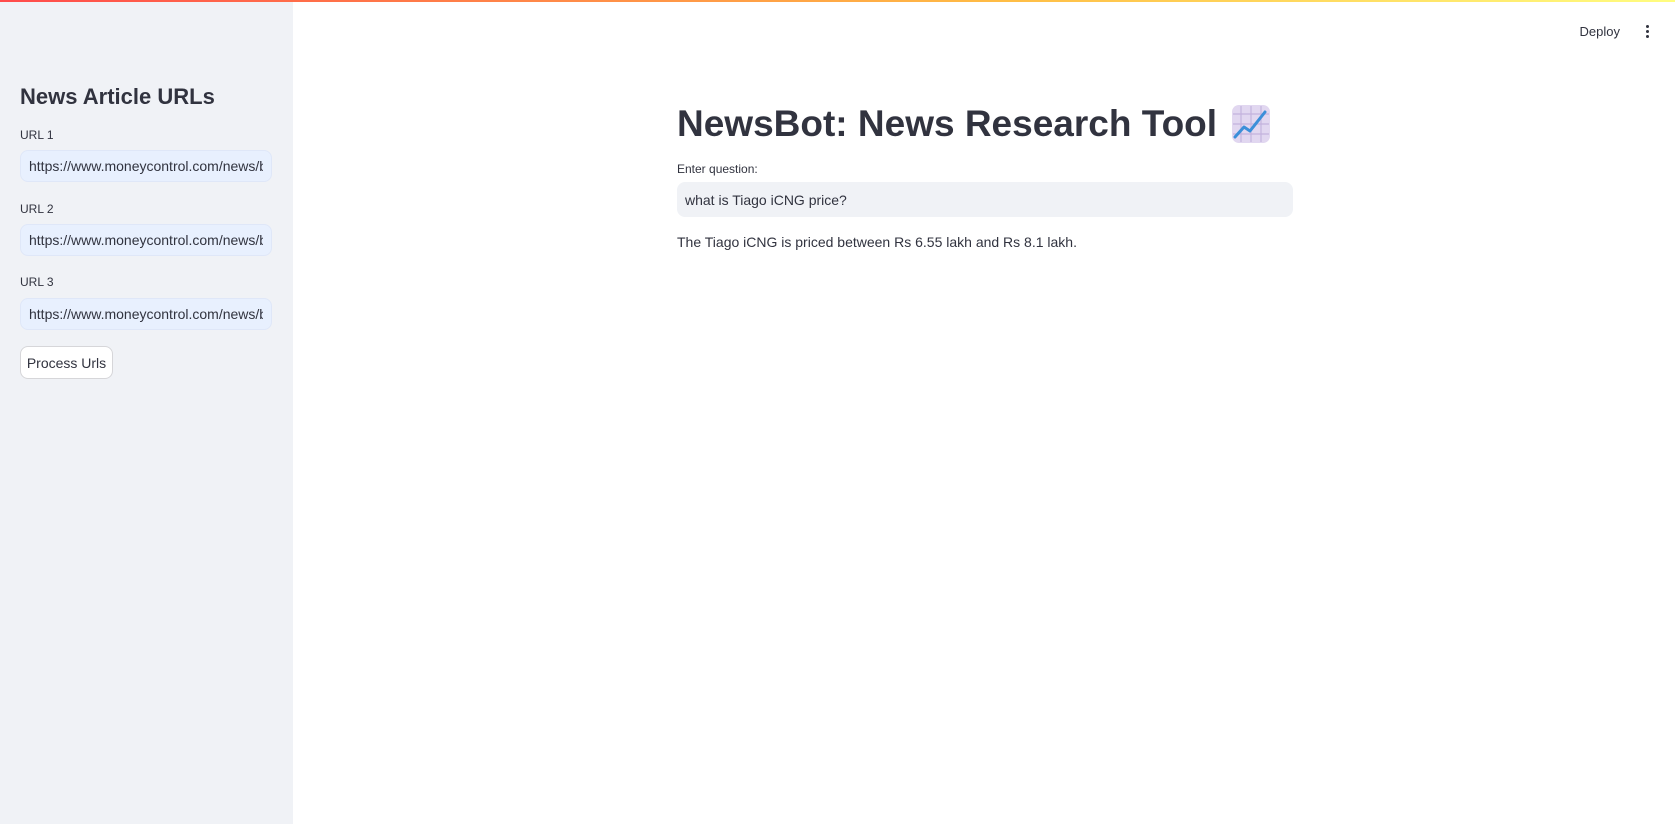  What do you see at coordinates (947, 123) in the screenshot?
I see `page-title: NewsBot: News Research Tool` at bounding box center [947, 123].